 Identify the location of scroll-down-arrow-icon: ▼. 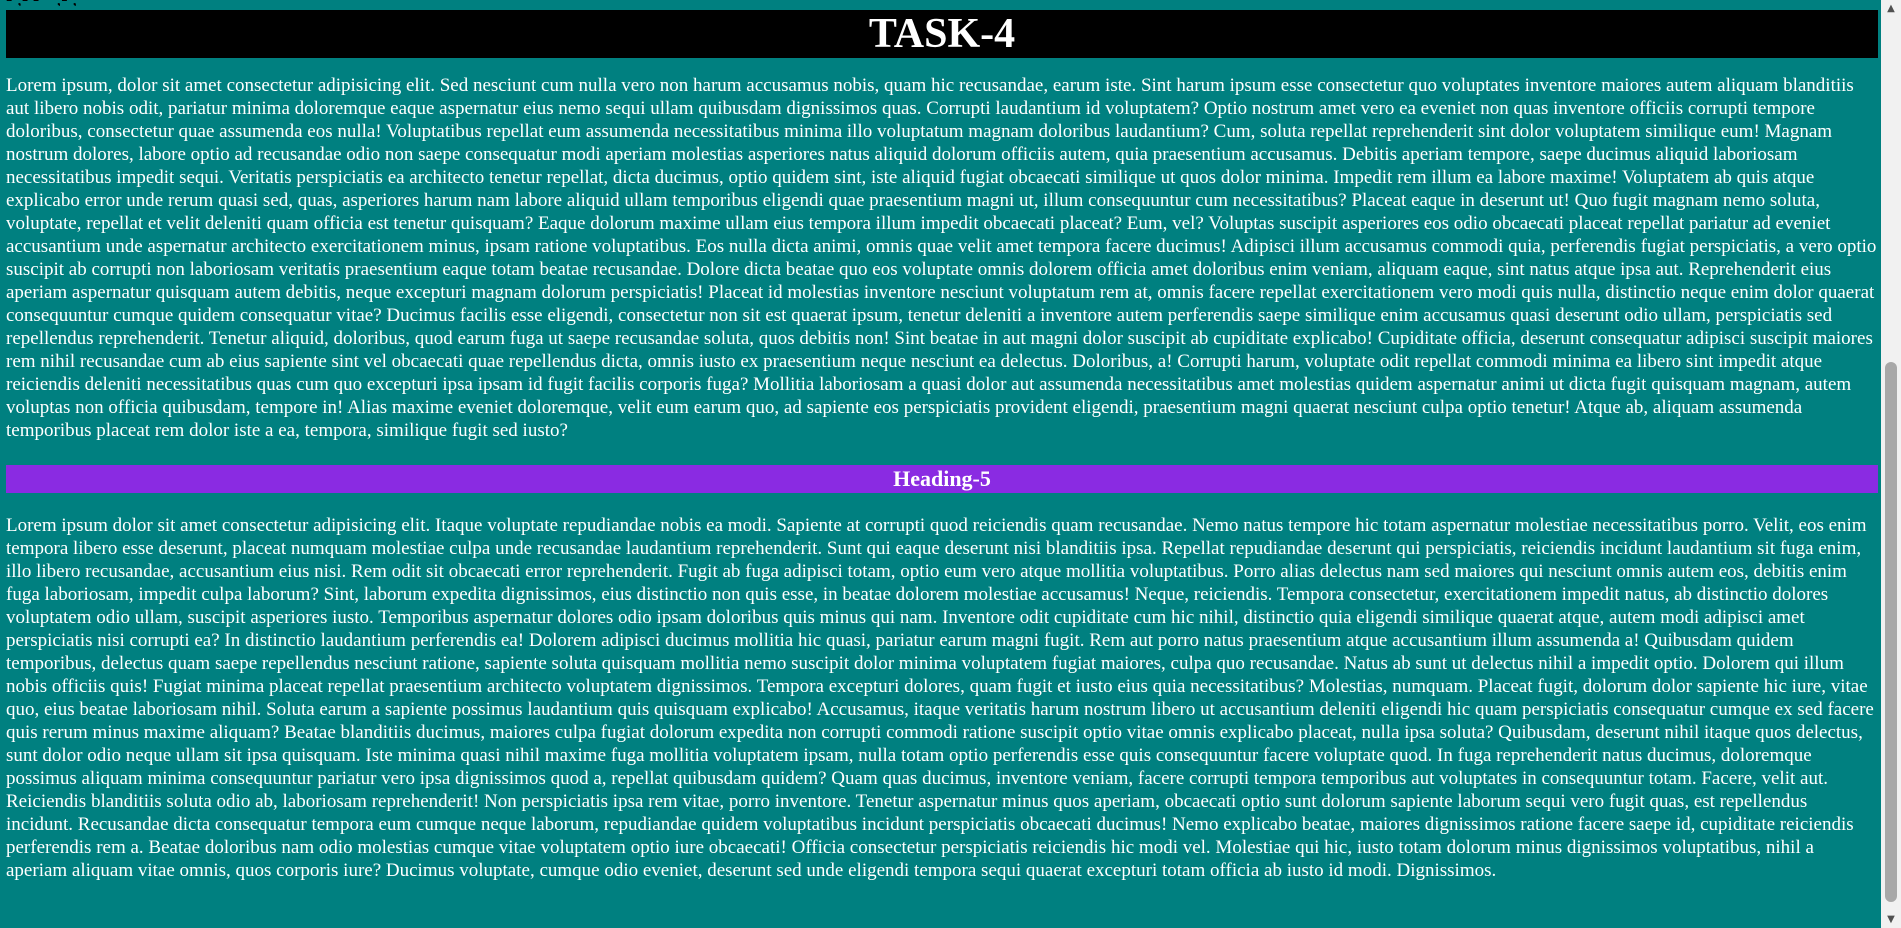
(1891, 919).